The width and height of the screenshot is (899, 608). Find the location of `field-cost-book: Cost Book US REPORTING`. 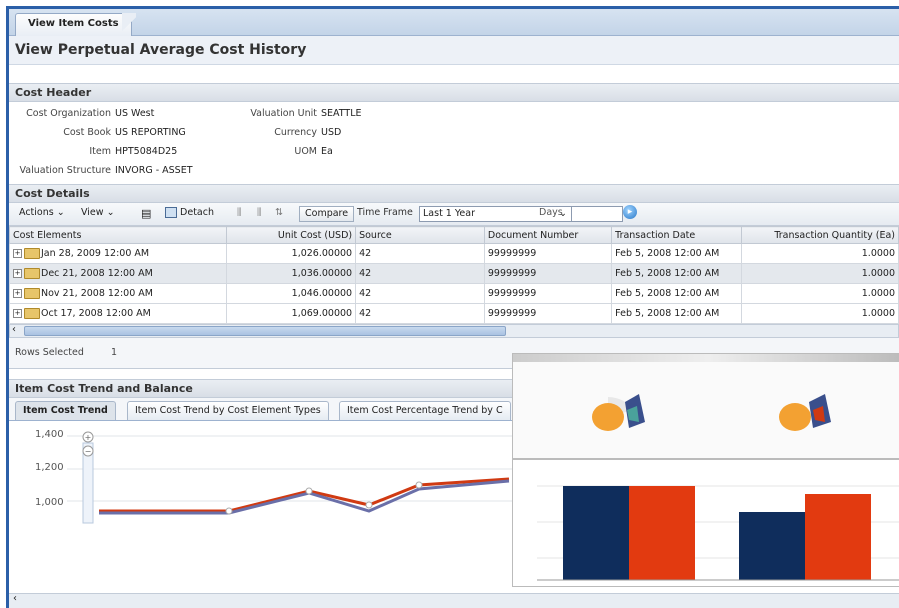

field-cost-book: Cost Book US REPORTING is located at coordinates (98, 132).